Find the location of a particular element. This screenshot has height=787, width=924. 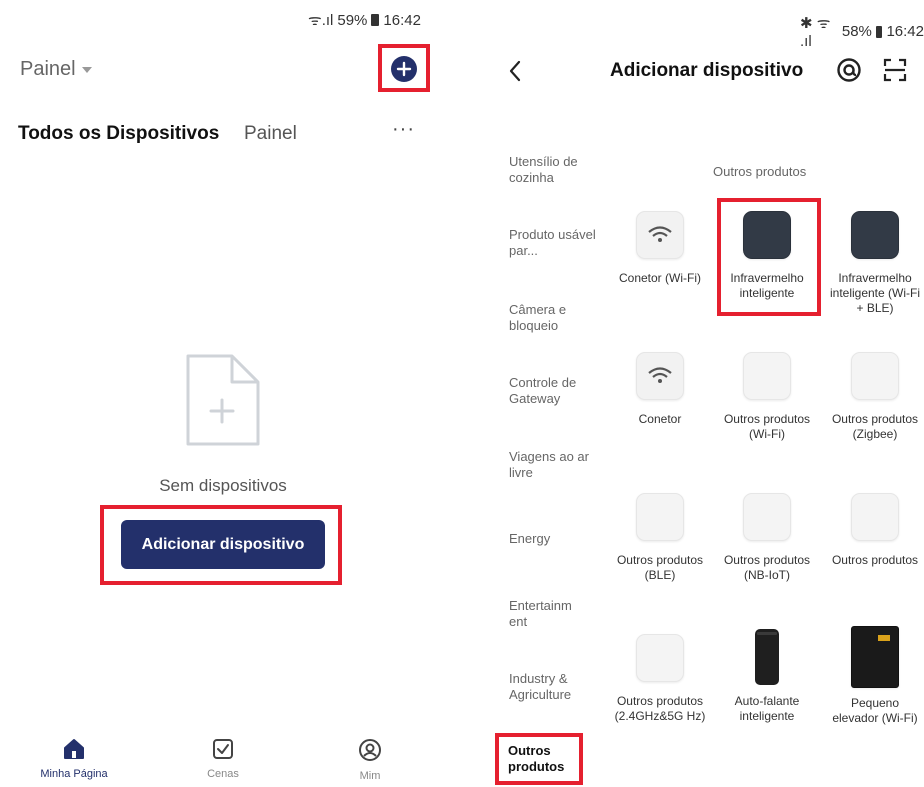

plus-icon is located at coordinates (404, 69).